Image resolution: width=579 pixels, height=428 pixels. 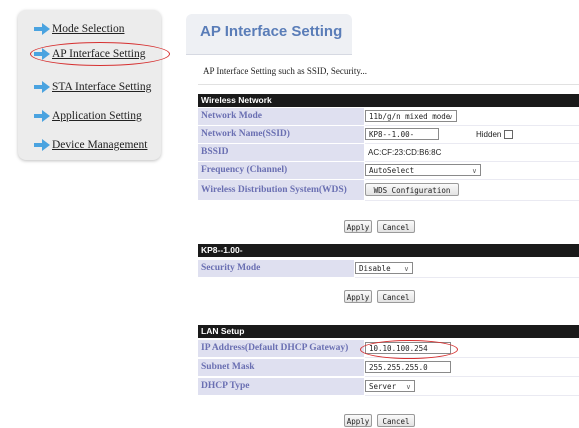 What do you see at coordinates (281, 171) in the screenshot?
I see `frequency-label: Frequency (Channel)` at bounding box center [281, 171].